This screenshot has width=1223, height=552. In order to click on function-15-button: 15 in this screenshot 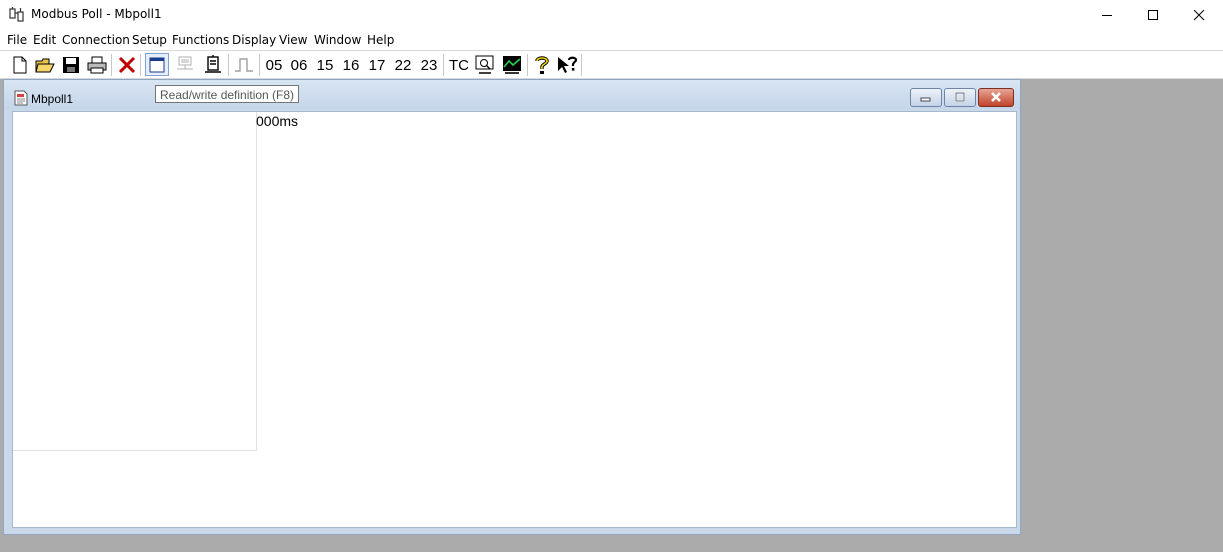, I will do `click(325, 65)`.